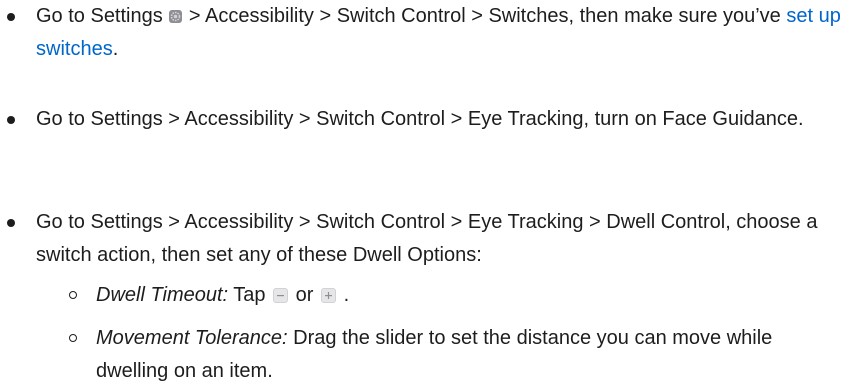  What do you see at coordinates (99, 16) in the screenshot?
I see `bullet-text-part: Go to Settings` at bounding box center [99, 16].